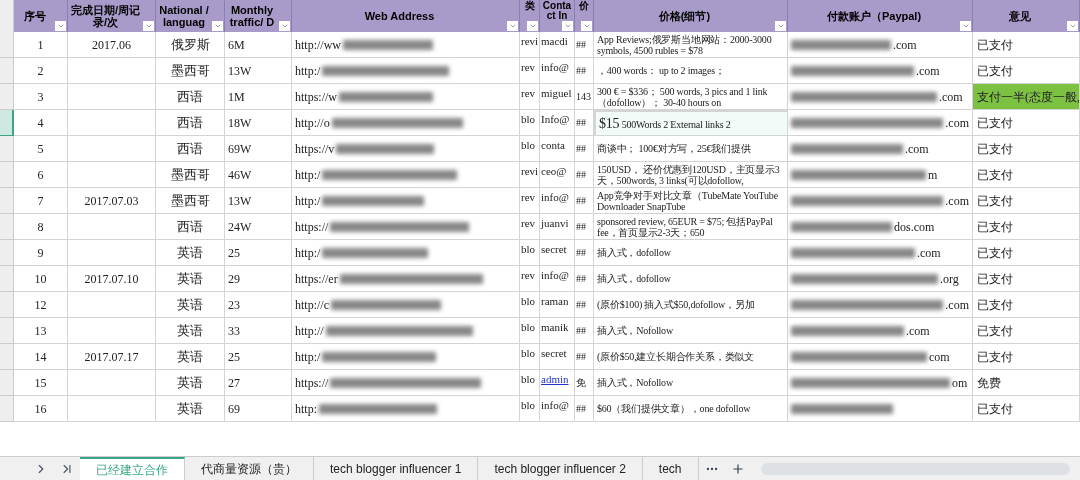  What do you see at coordinates (691, 305) in the screenshot?
I see `selected-cell-frame: (原价$100) 插入式$50,dofollow，另加` at bounding box center [691, 305].